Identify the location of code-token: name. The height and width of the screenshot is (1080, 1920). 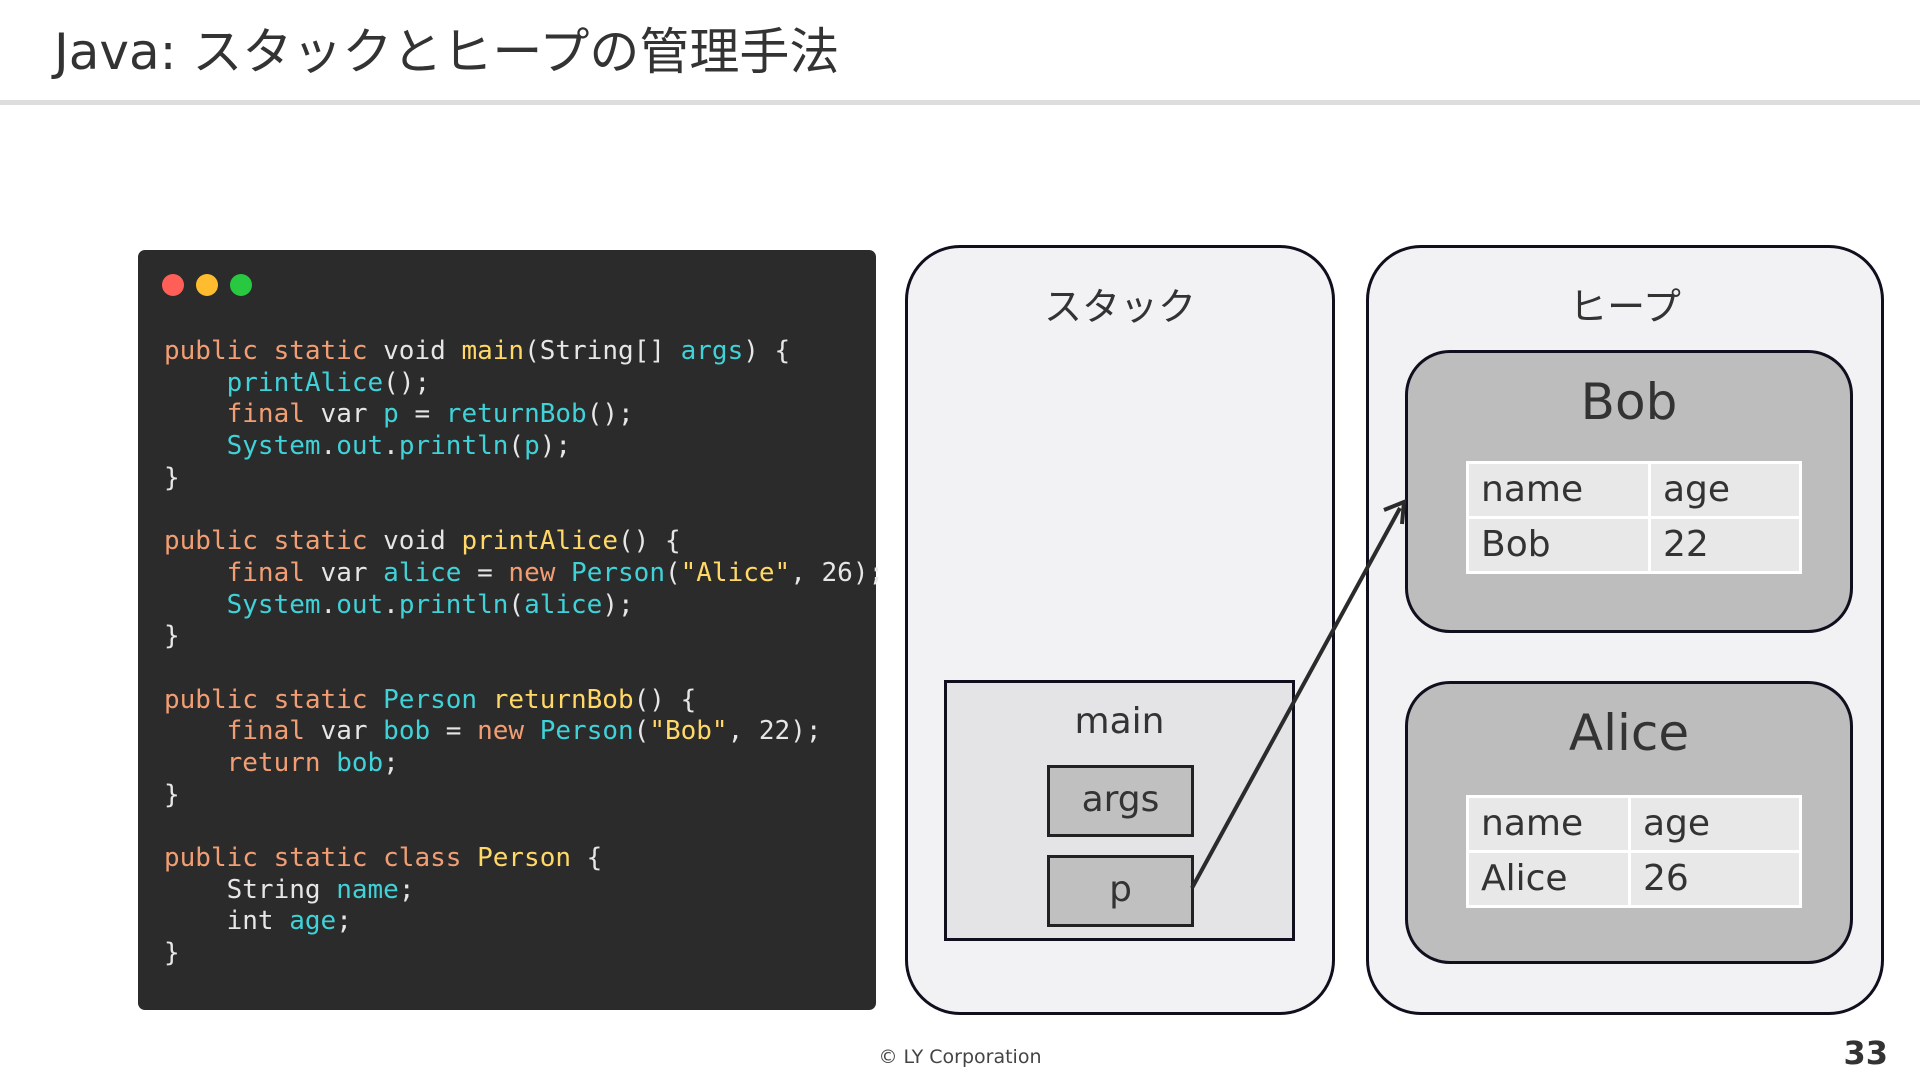
(367, 889).